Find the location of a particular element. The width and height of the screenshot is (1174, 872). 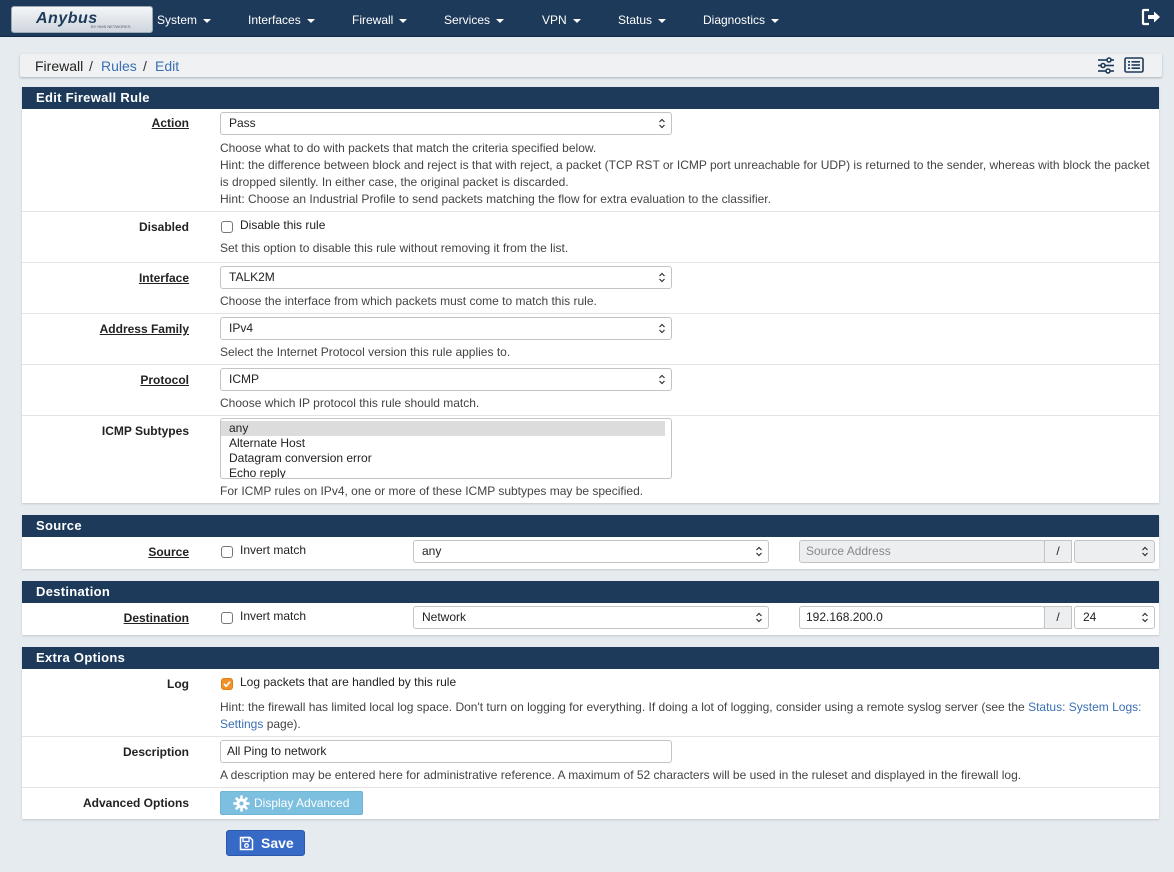

source-type-value: any is located at coordinates (432, 551).